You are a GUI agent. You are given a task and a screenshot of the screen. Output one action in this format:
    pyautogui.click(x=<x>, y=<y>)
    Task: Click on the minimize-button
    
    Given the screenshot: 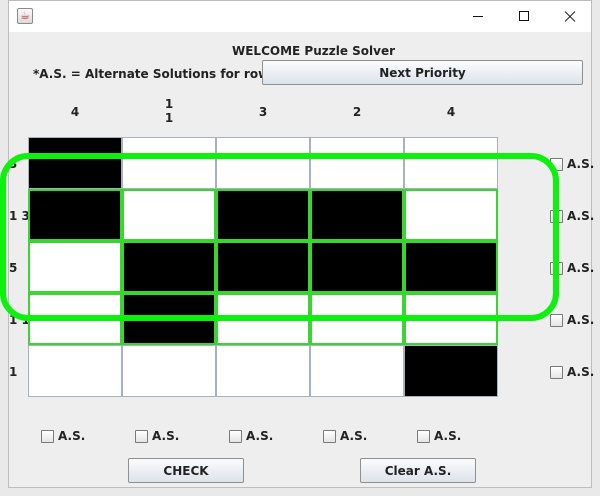 What is the action you would take?
    pyautogui.click(x=478, y=16)
    